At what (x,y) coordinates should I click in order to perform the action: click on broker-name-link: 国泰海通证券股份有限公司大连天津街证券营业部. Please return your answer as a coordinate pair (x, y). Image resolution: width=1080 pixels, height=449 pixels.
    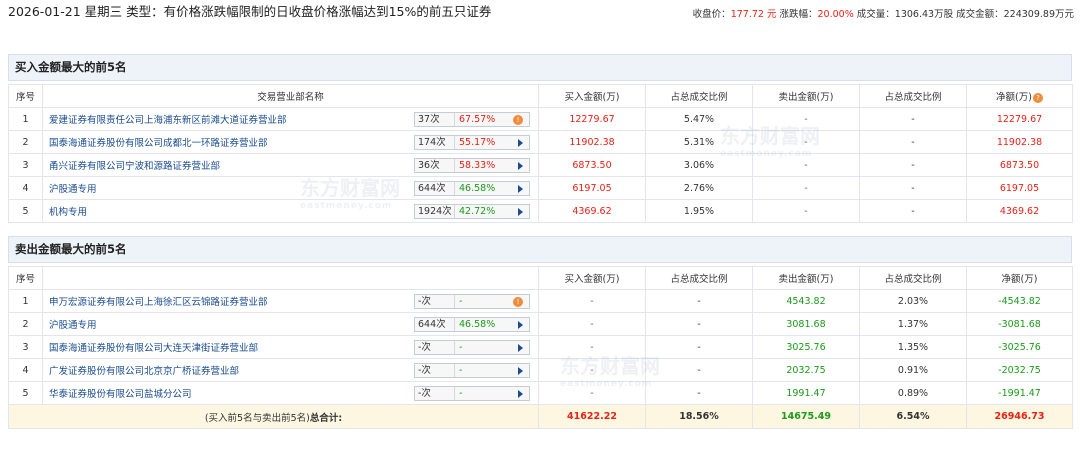
    Looking at the image, I should click on (153, 348).